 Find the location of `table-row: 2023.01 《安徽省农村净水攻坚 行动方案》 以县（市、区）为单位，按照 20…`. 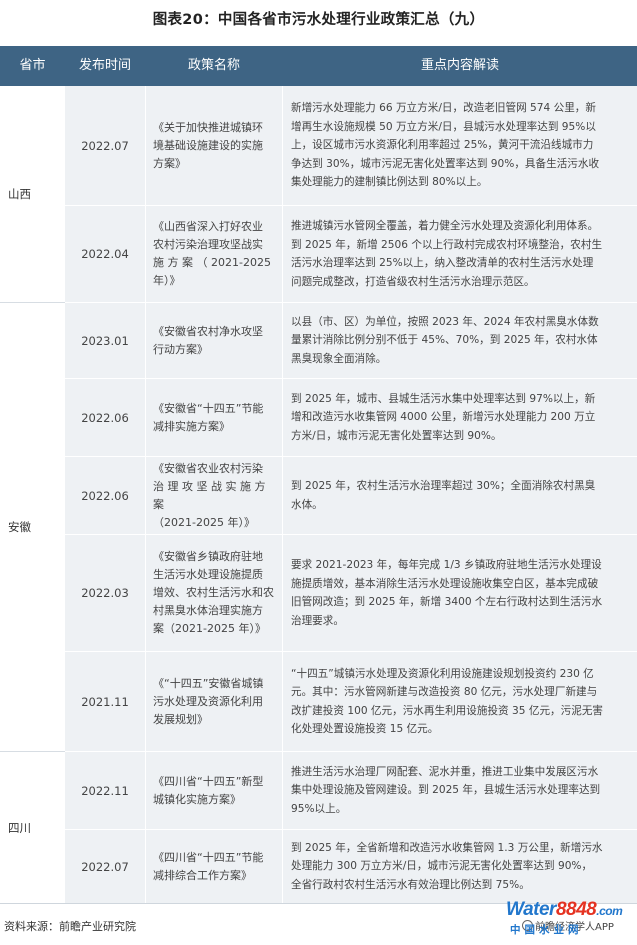

table-row: 2023.01 《安徽省农村净水攻坚 行动方案》 以县（市、区）为单位，按照 20… is located at coordinates (351, 341).